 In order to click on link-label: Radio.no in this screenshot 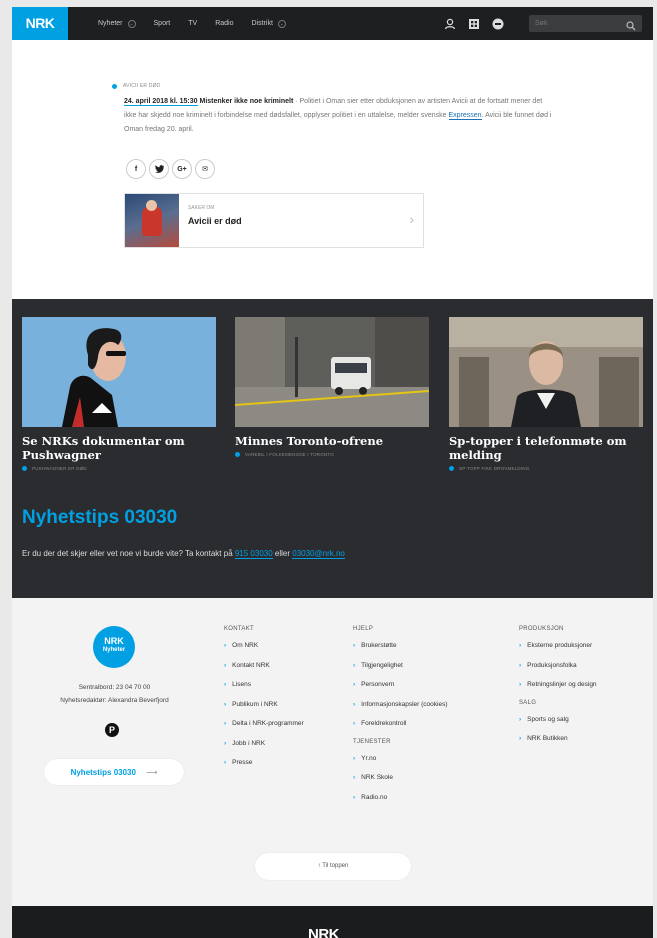, I will do `click(374, 797)`.